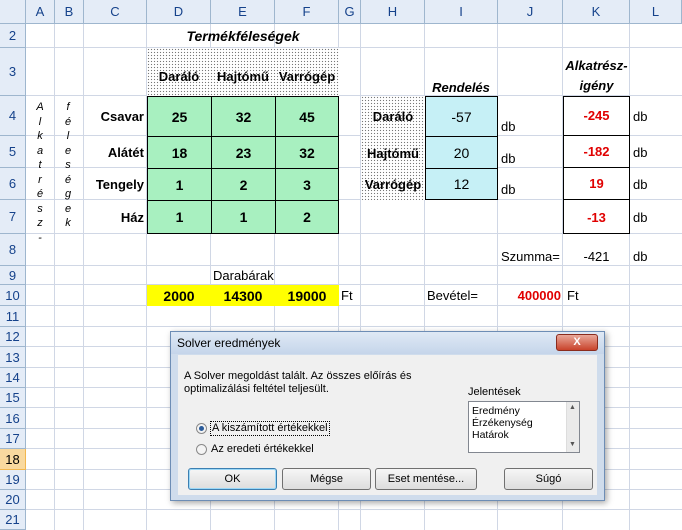 This screenshot has width=682, height=530. Describe the element at coordinates (307, 295) in the screenshot. I see `price-varrogep: 19000` at that location.